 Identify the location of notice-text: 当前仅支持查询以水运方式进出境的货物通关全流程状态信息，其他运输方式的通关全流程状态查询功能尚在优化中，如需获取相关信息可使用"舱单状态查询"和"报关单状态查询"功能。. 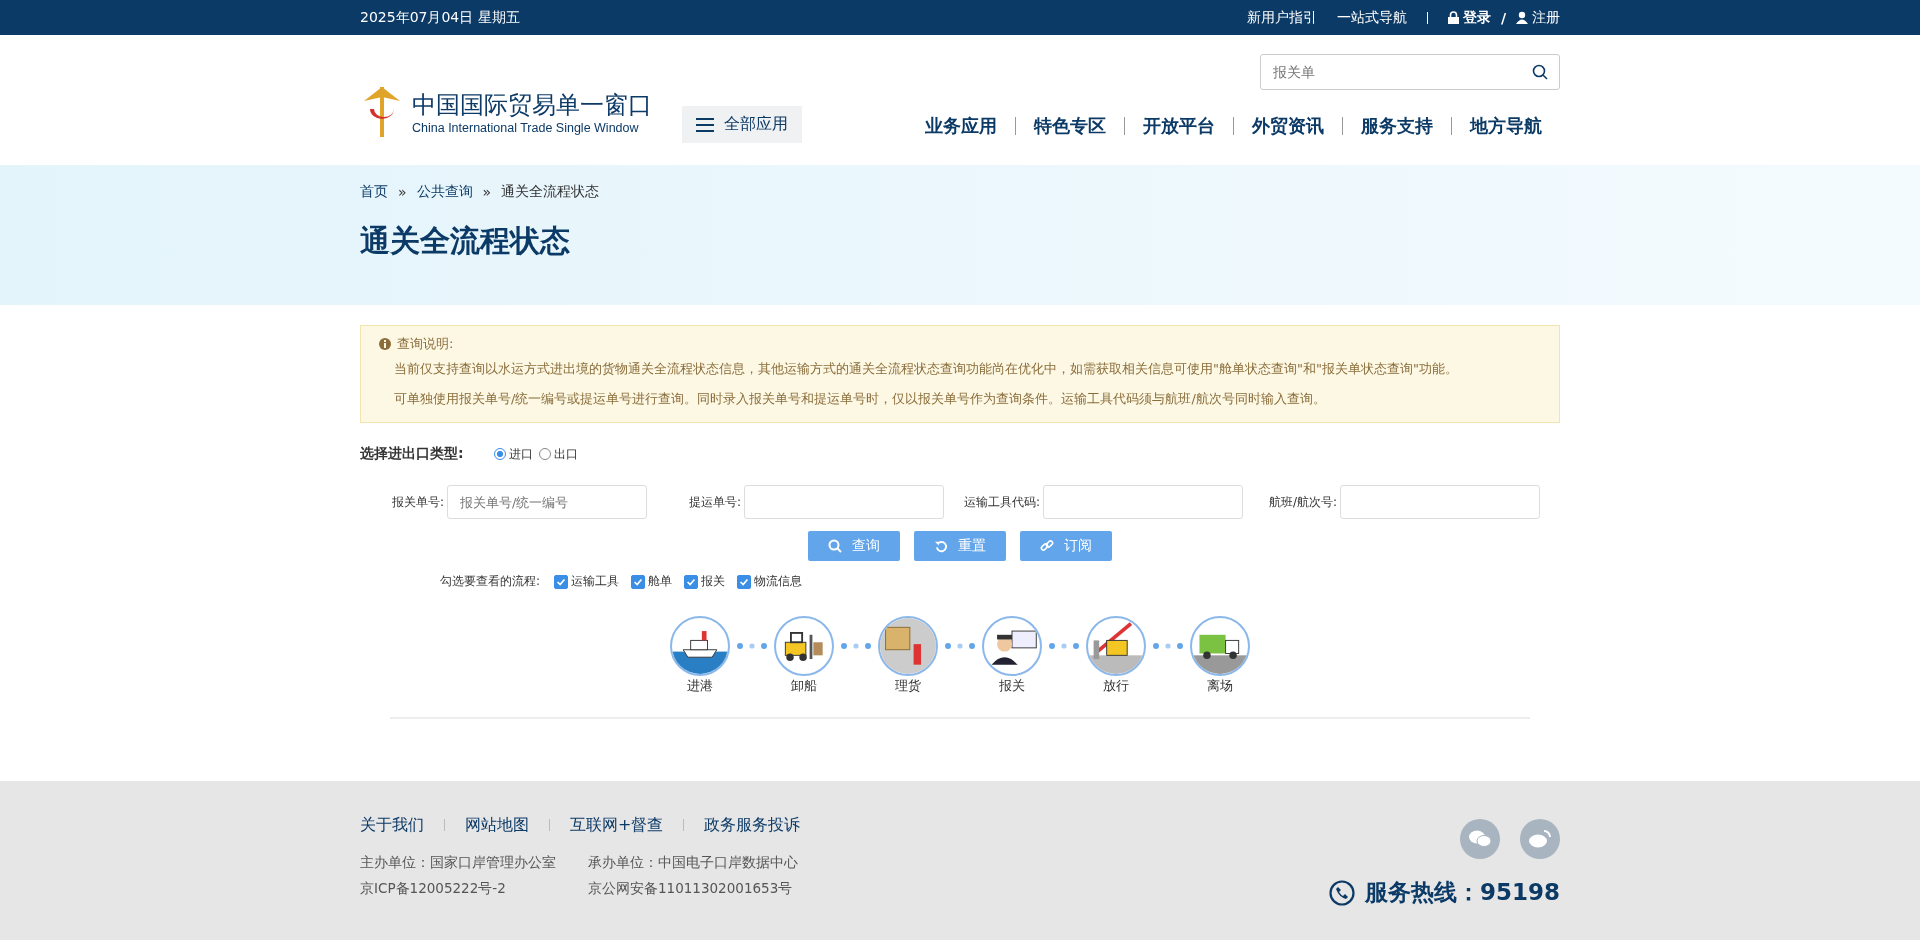
(926, 369).